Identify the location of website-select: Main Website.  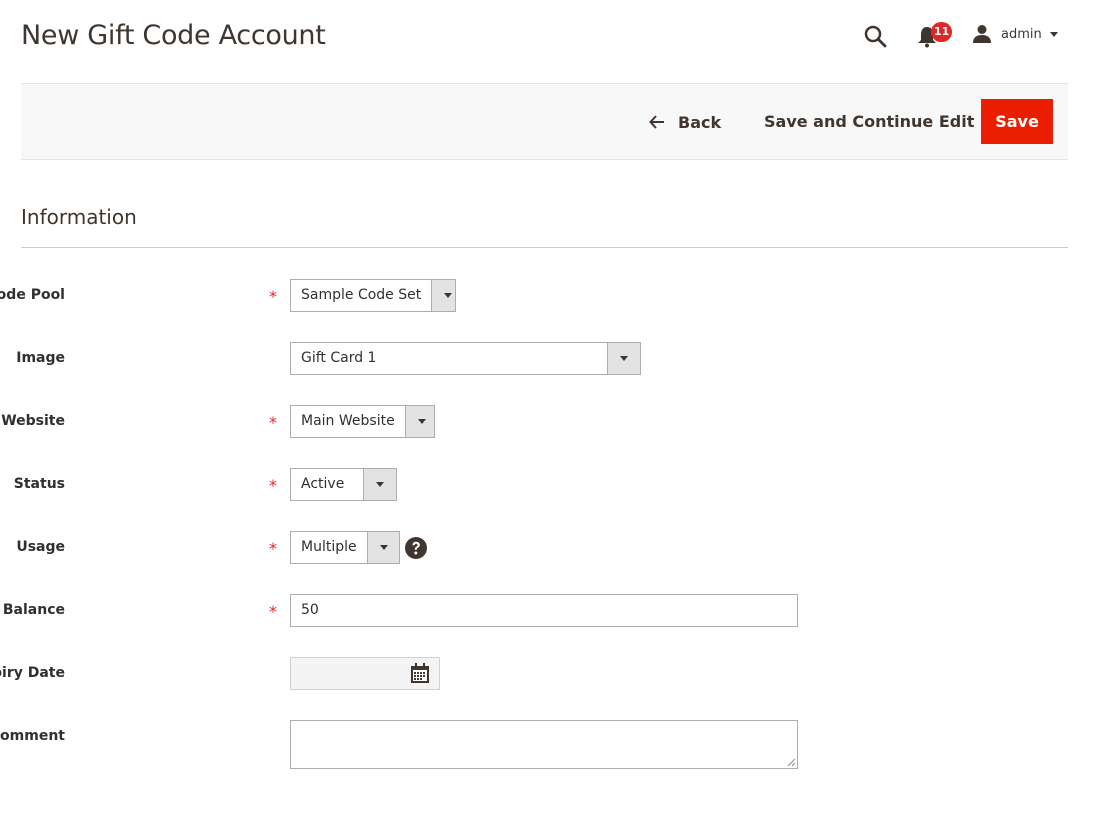
(362, 421).